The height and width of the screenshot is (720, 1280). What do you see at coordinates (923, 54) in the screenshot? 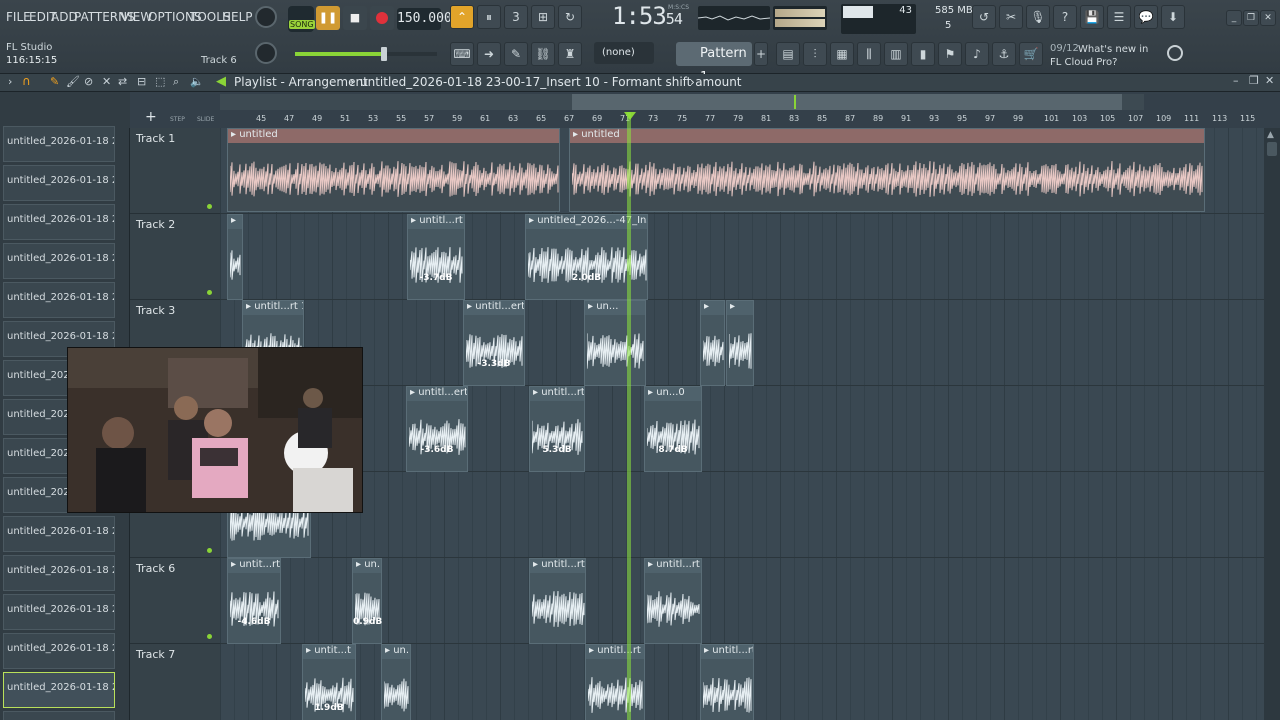
I see `browser-icon: ▮` at bounding box center [923, 54].